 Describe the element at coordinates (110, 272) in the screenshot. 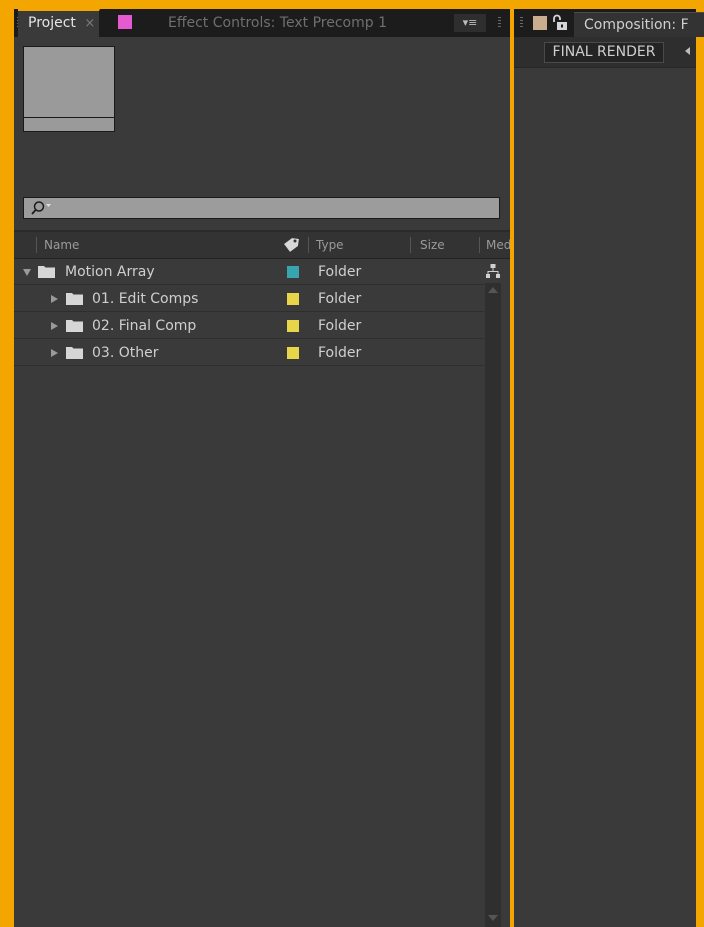

I see `item-name: Motion Array` at that location.